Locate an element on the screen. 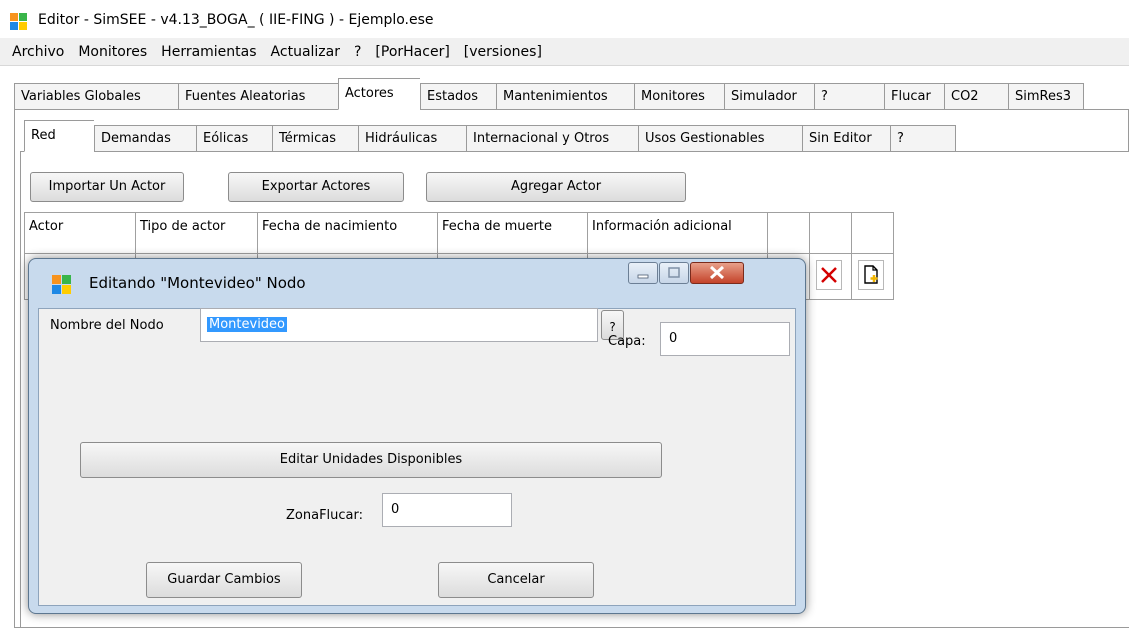  maximize-icon is located at coordinates (674, 272).